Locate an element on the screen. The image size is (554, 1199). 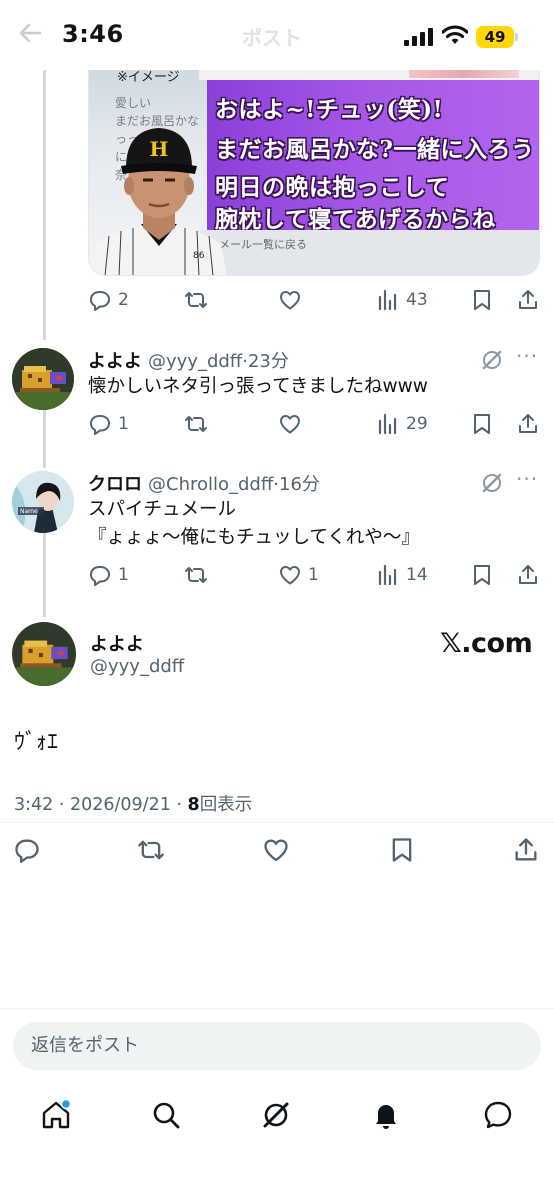
reply-button: 2 is located at coordinates (108, 300).